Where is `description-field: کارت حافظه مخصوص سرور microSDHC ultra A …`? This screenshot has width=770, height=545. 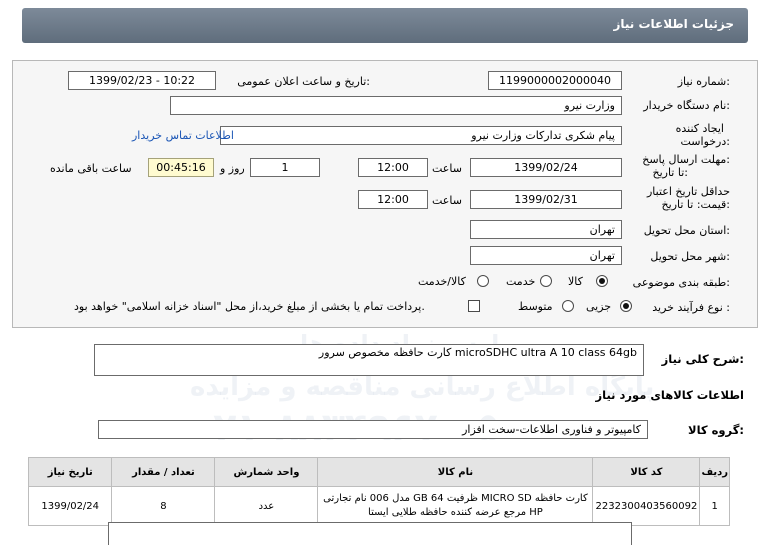 description-field: کارت حافظه مخصوص سرور microSDHC ultra A … is located at coordinates (369, 360).